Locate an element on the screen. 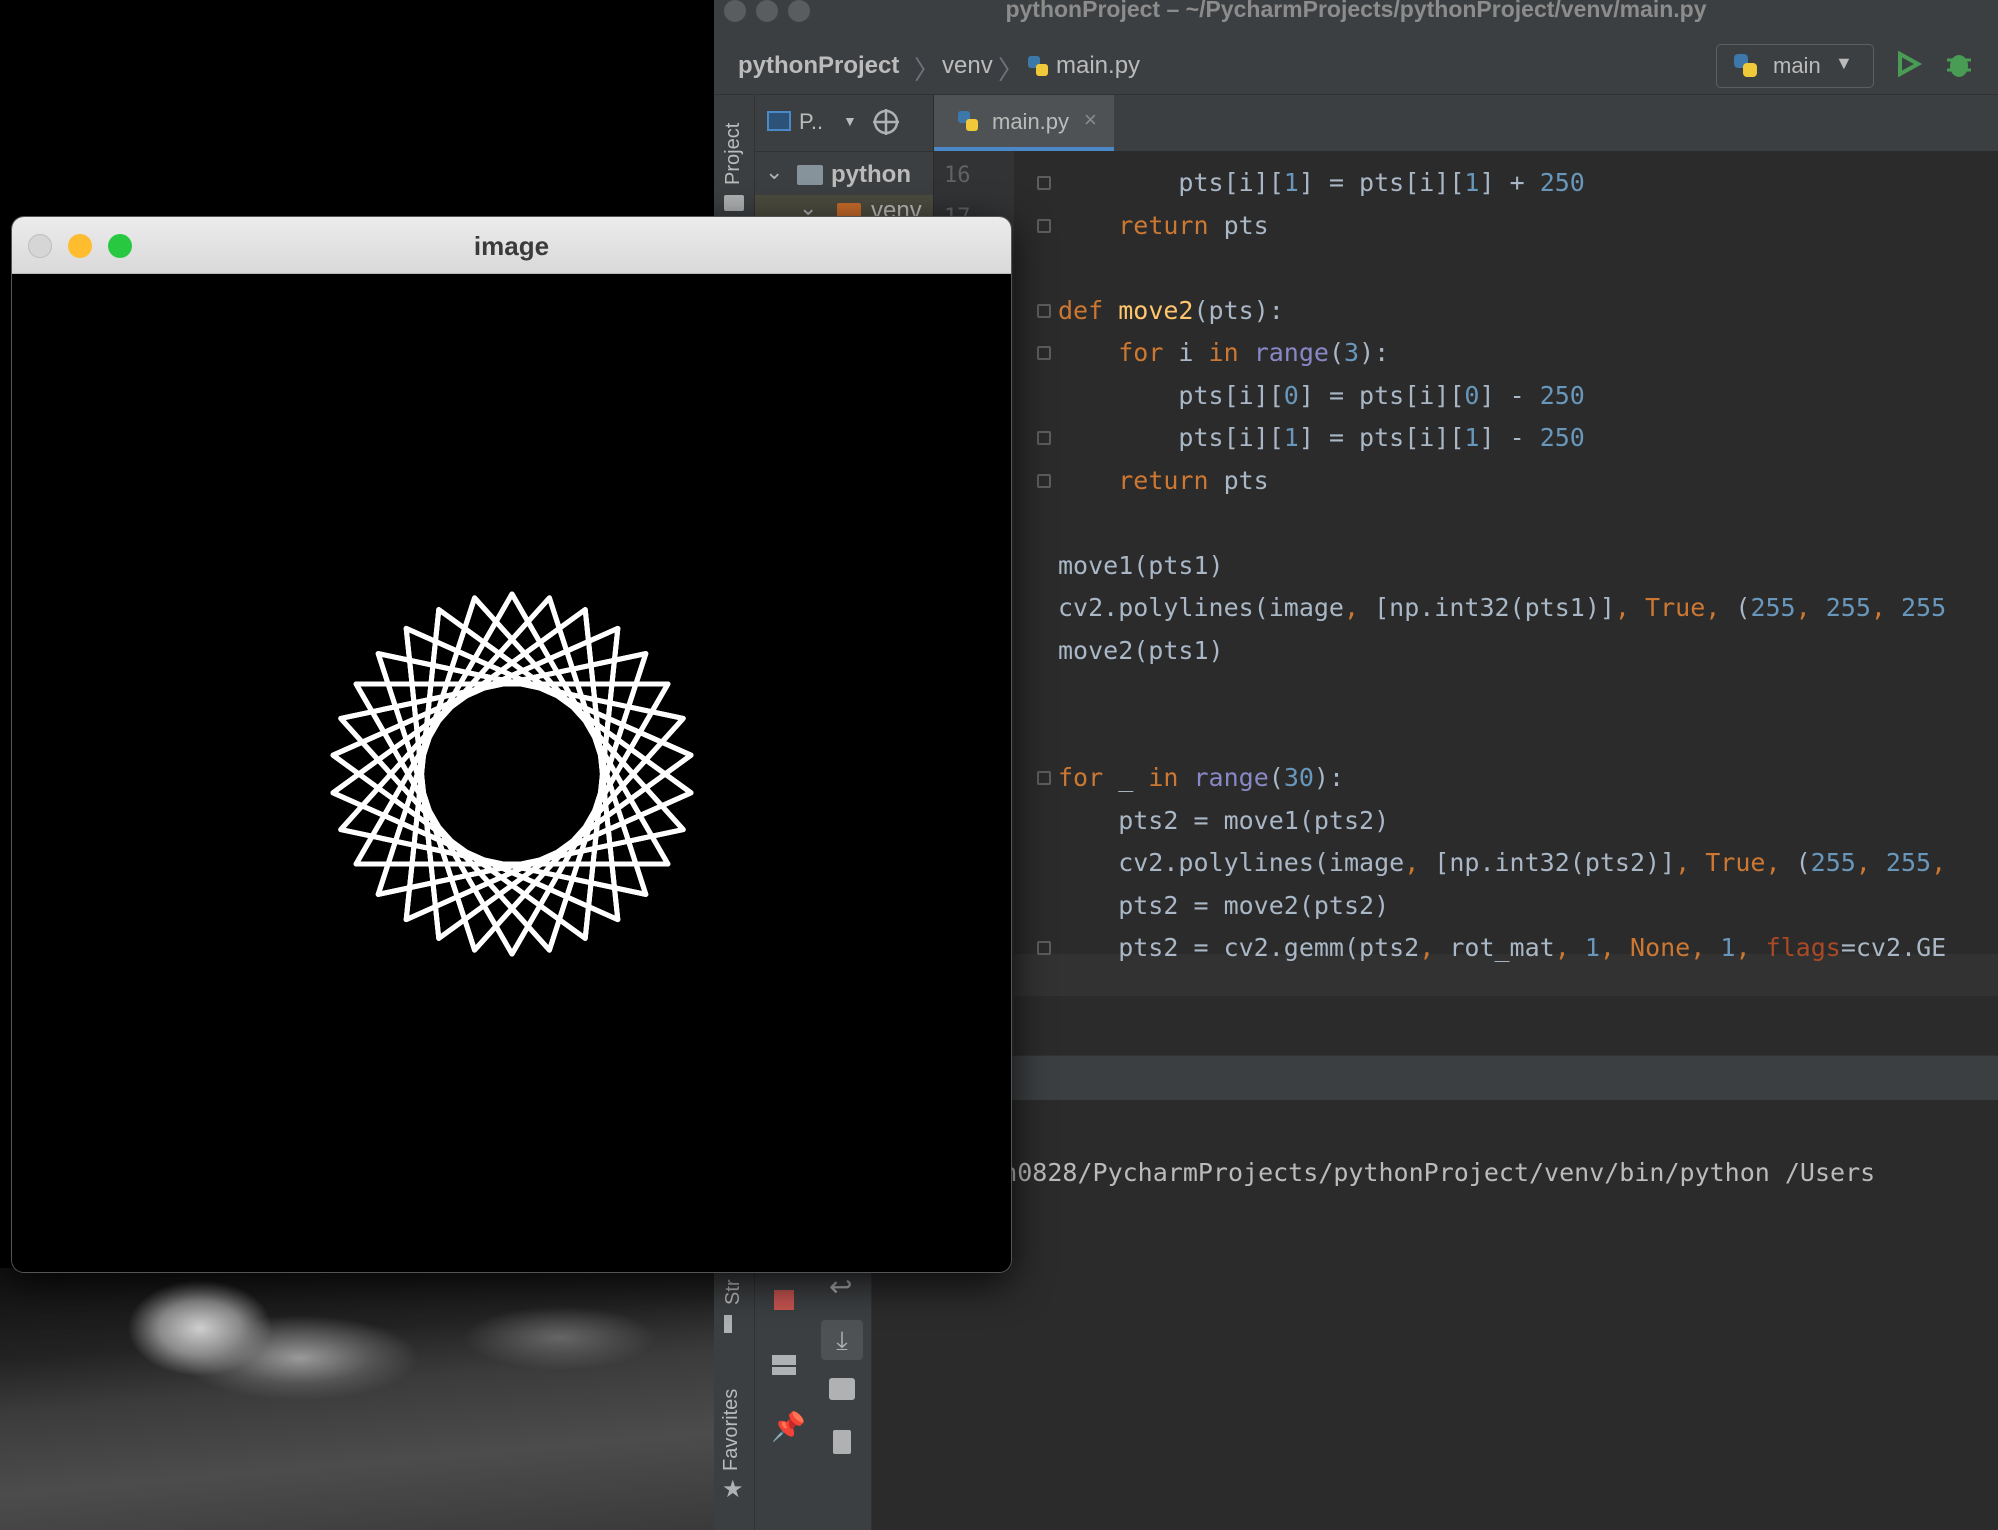 Image resolution: width=1998 pixels, height=1530 pixels. structure-icon is located at coordinates (733, 1324).